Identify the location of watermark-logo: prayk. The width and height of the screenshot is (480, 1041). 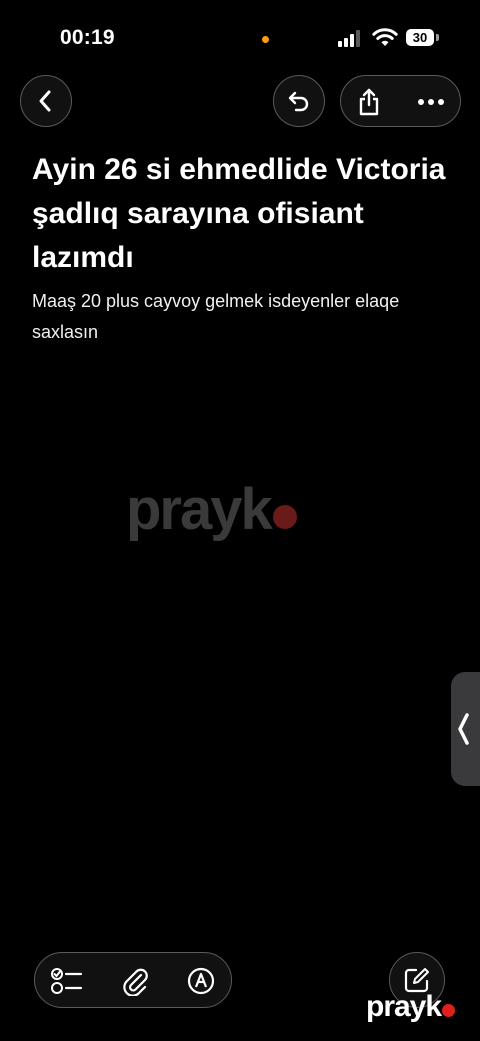
(211, 509).